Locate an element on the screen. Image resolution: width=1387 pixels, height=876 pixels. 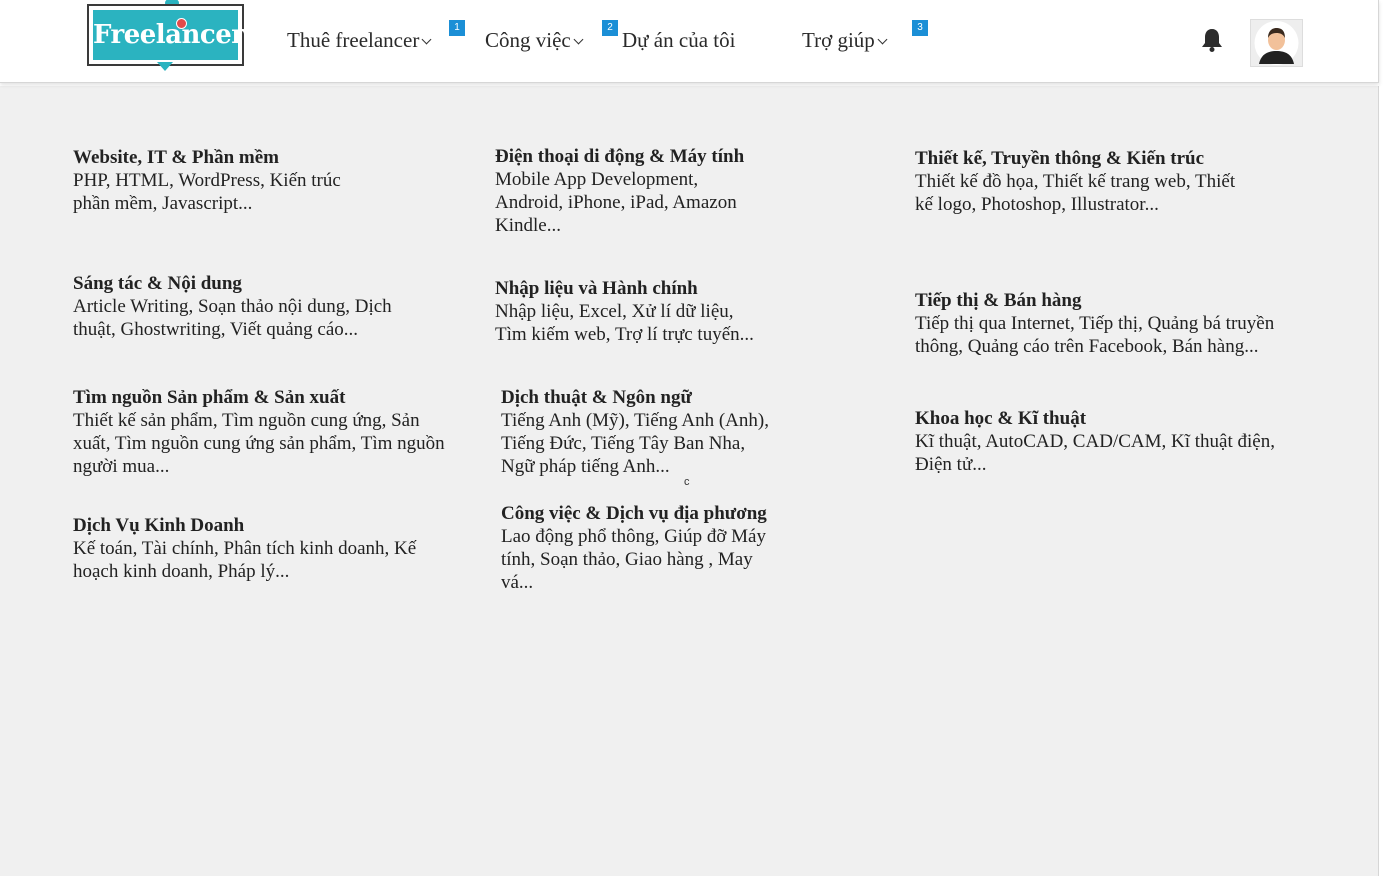
nav-help: Trợ giúp 3 is located at coordinates (865, 36).